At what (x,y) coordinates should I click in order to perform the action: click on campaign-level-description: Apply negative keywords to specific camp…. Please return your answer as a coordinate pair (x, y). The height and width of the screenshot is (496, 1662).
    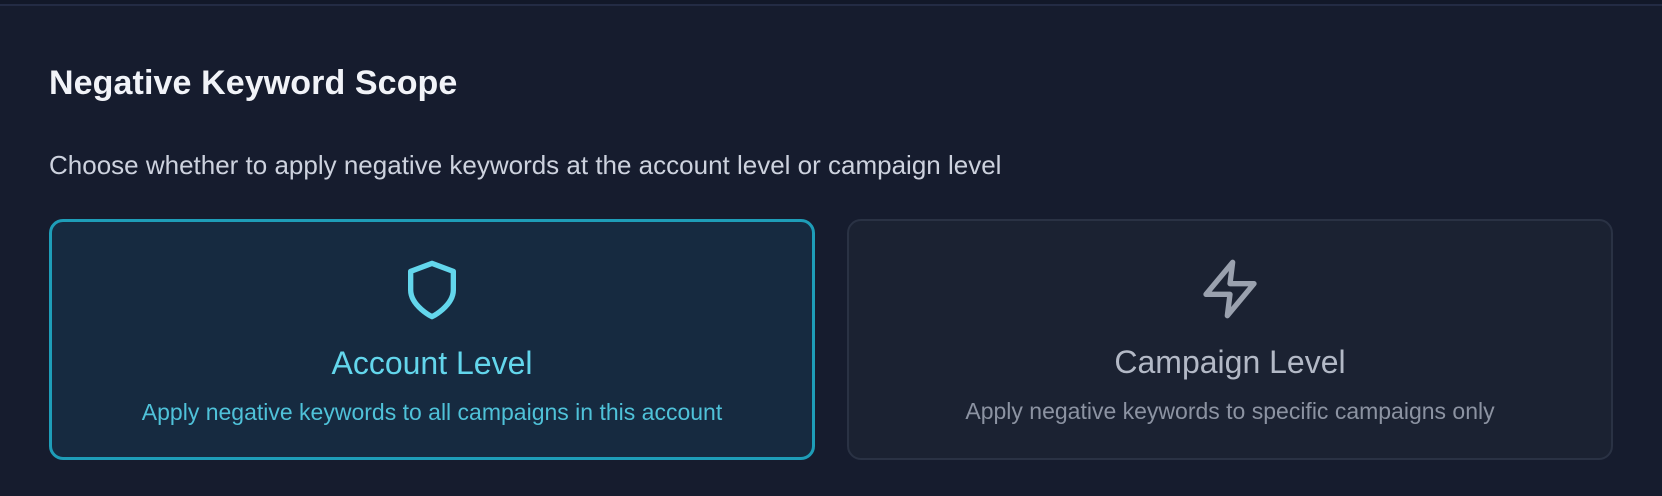
    Looking at the image, I should click on (1230, 411).